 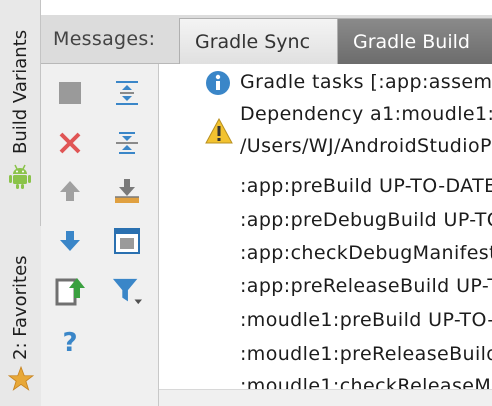 I want to click on star-icon, so click(x=21, y=378).